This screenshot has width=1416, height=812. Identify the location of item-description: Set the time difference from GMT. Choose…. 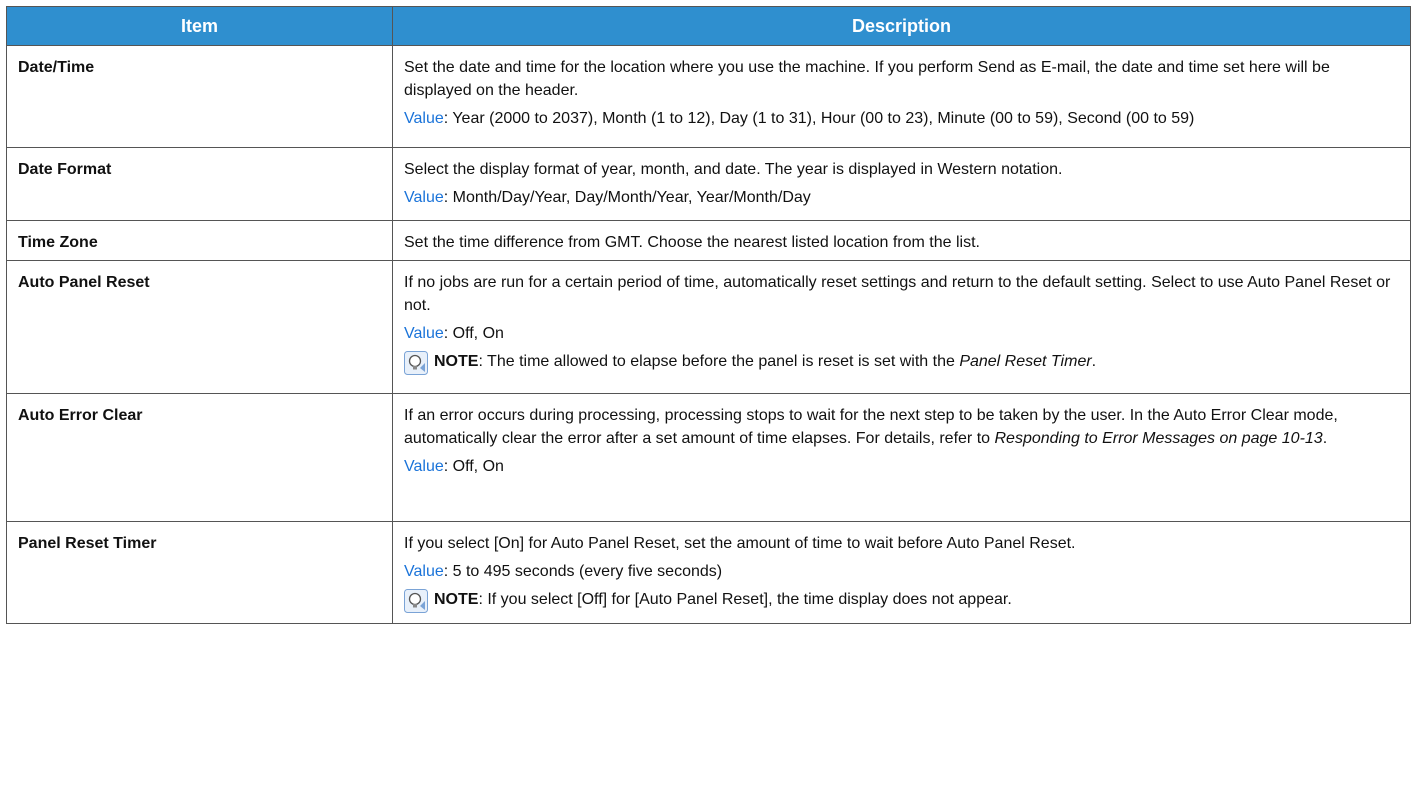
(901, 240).